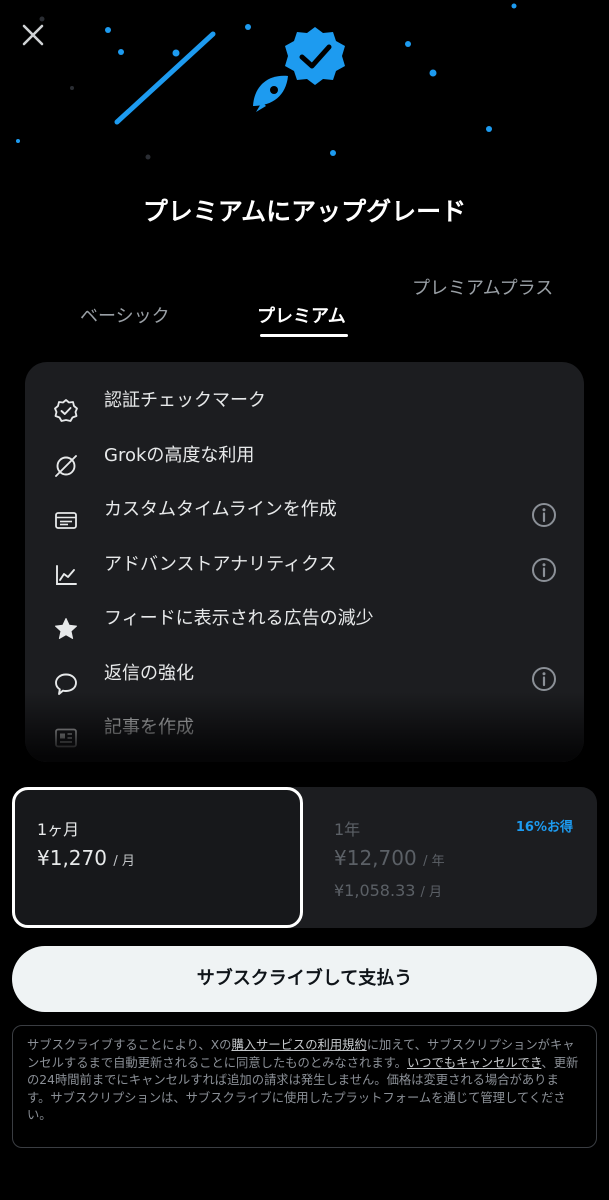  What do you see at coordinates (66, 738) in the screenshot?
I see `article-icon` at bounding box center [66, 738].